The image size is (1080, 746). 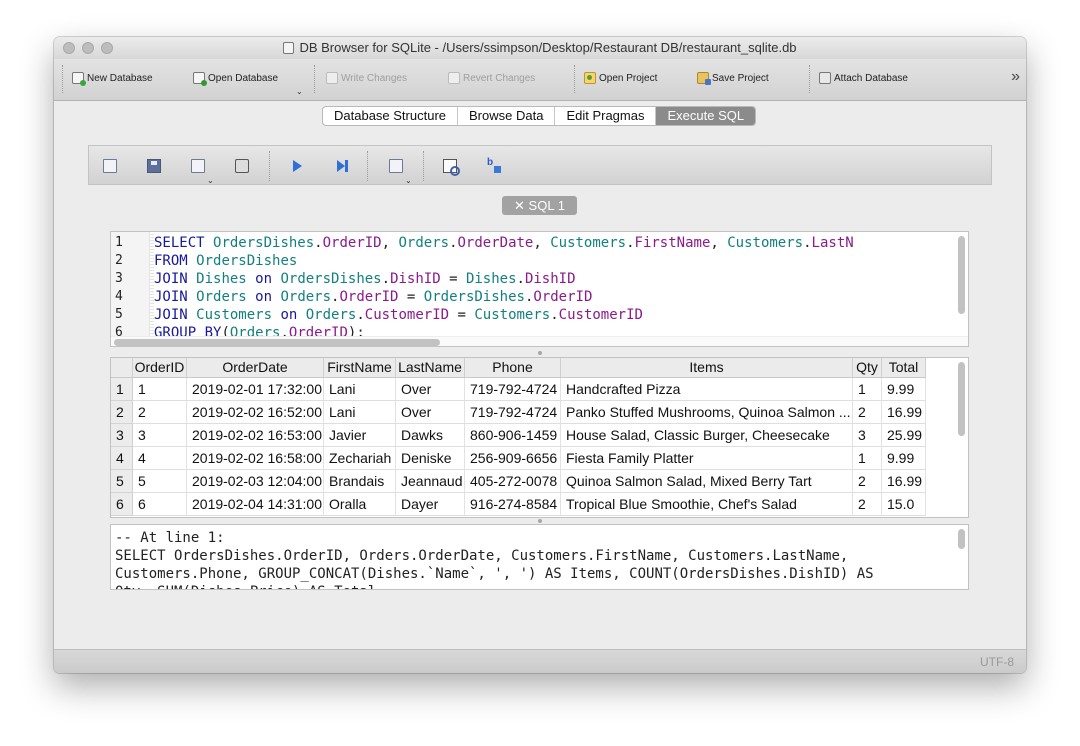 I want to click on column-header: OrderDate, so click(x=255, y=368).